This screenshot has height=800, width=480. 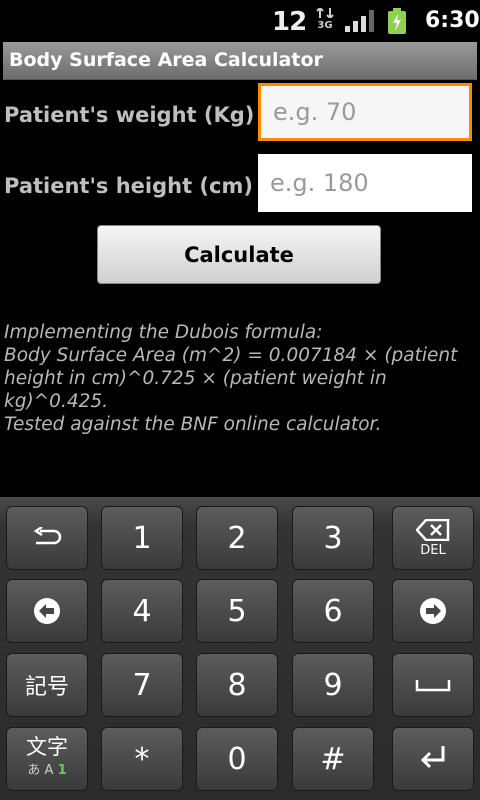 I want to click on enter-key, so click(x=433, y=759).